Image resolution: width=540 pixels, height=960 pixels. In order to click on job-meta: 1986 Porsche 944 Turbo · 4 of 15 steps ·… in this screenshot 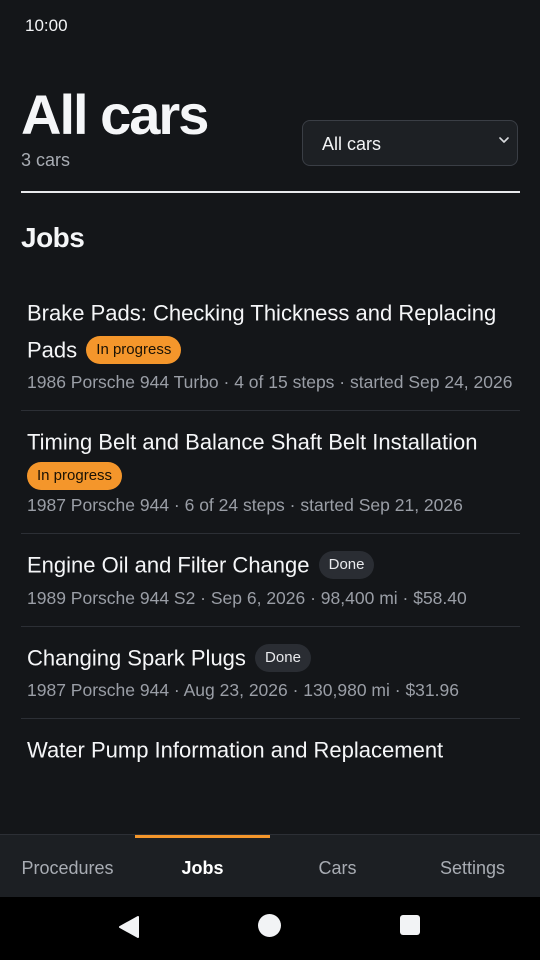, I will do `click(270, 382)`.